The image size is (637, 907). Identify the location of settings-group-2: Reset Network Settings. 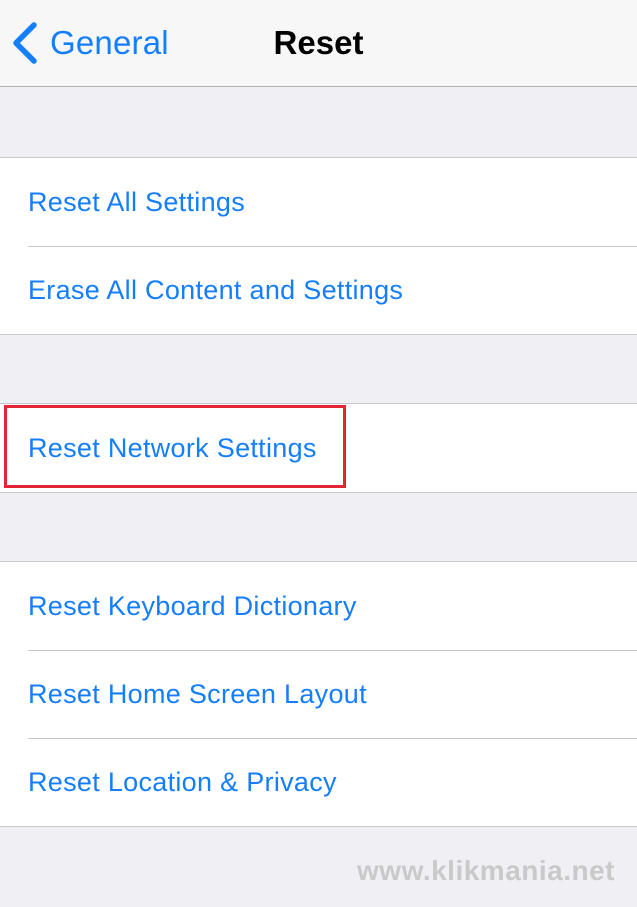
(318, 448).